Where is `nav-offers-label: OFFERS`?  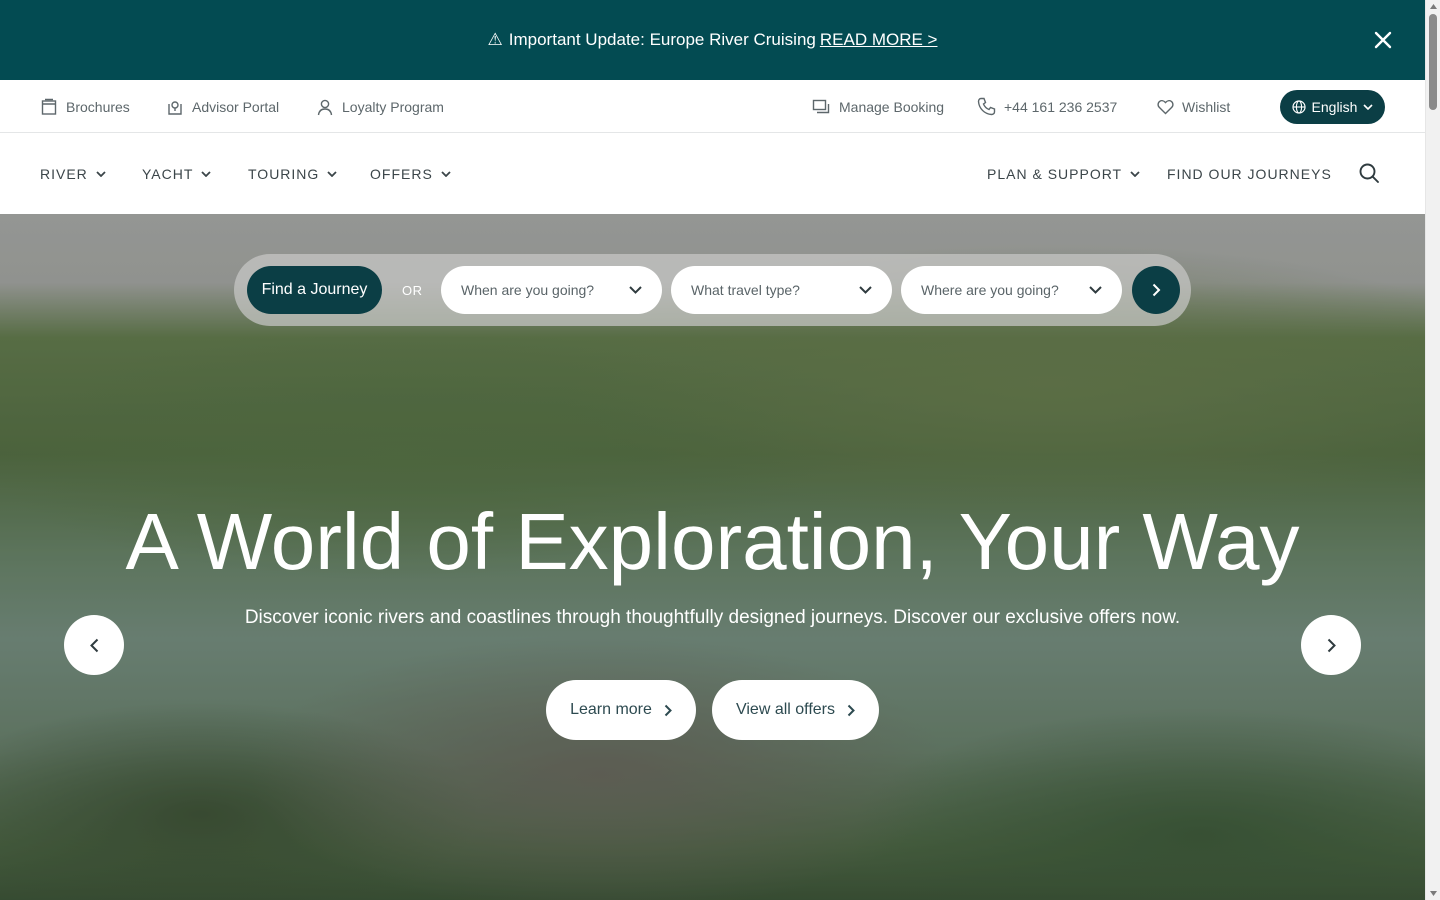
nav-offers-label: OFFERS is located at coordinates (401, 173).